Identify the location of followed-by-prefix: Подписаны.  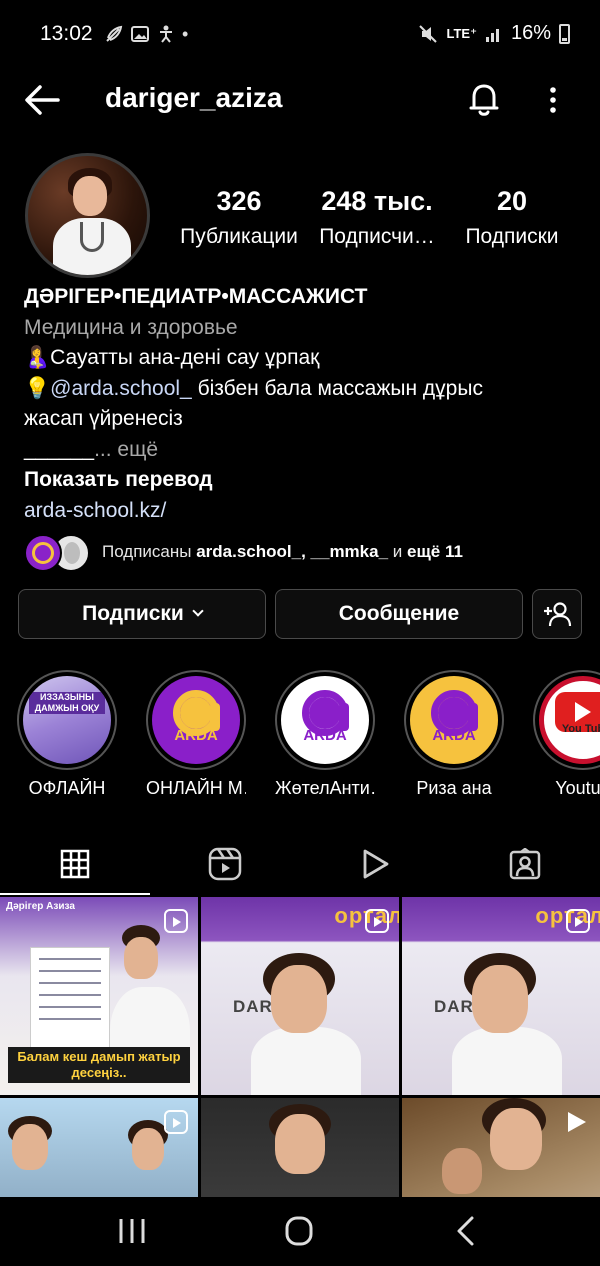
(149, 551).